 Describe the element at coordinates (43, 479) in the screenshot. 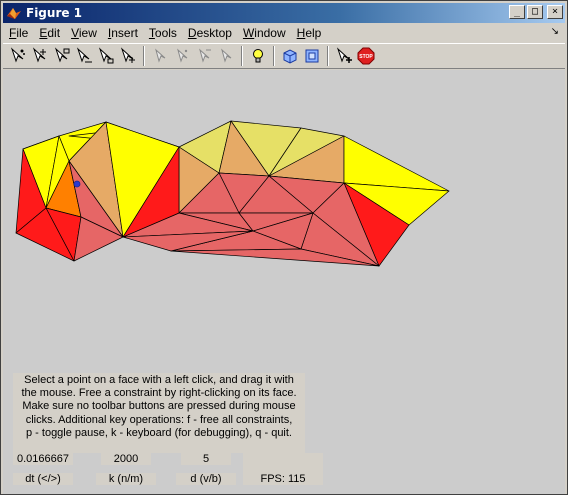

I see `dt-label: dt (</>)` at that location.